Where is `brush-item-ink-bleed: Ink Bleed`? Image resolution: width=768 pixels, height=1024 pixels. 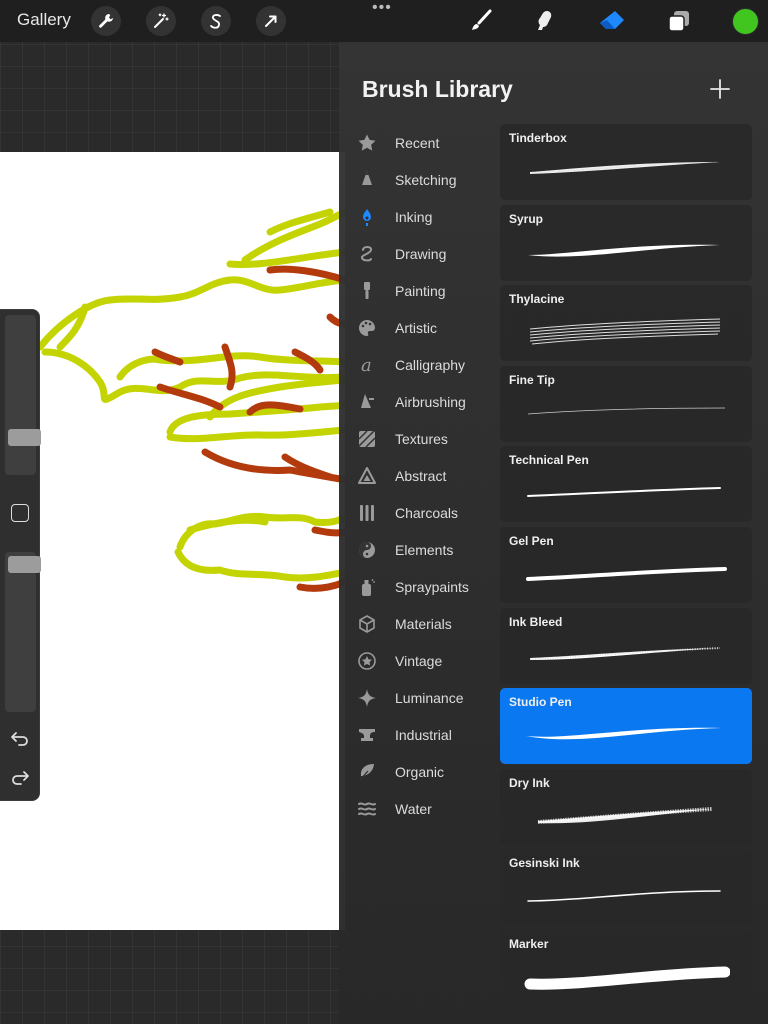
brush-item-ink-bleed: Ink Bleed is located at coordinates (626, 645).